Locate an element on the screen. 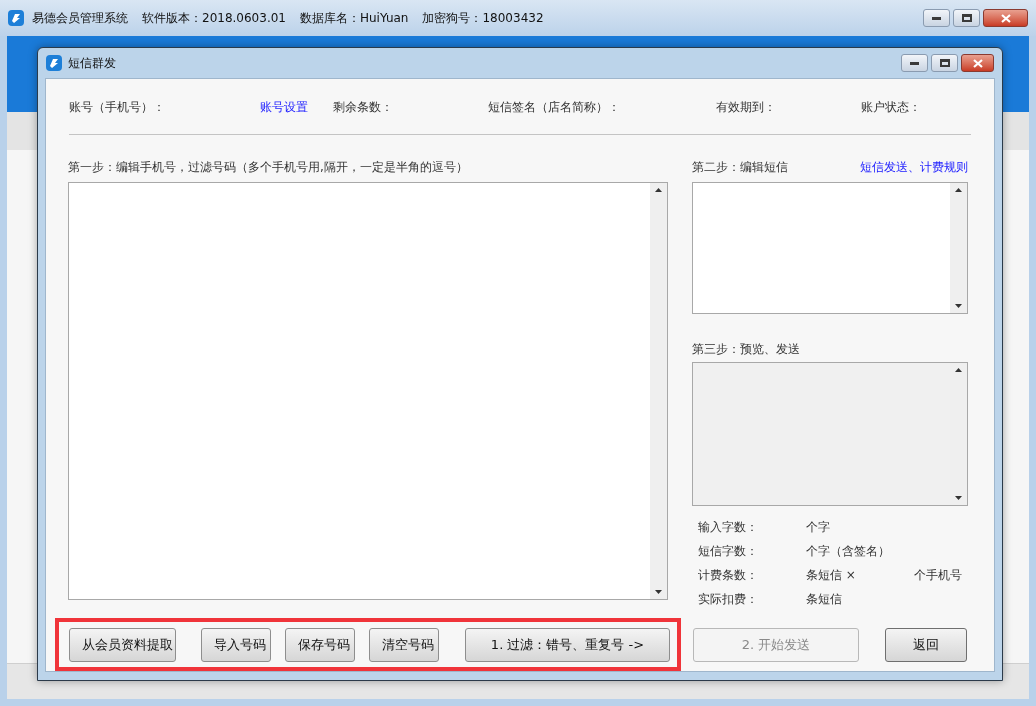 The width and height of the screenshot is (1036, 706). action-button: 1. 过滤：错号、重复号 -> is located at coordinates (567, 644).